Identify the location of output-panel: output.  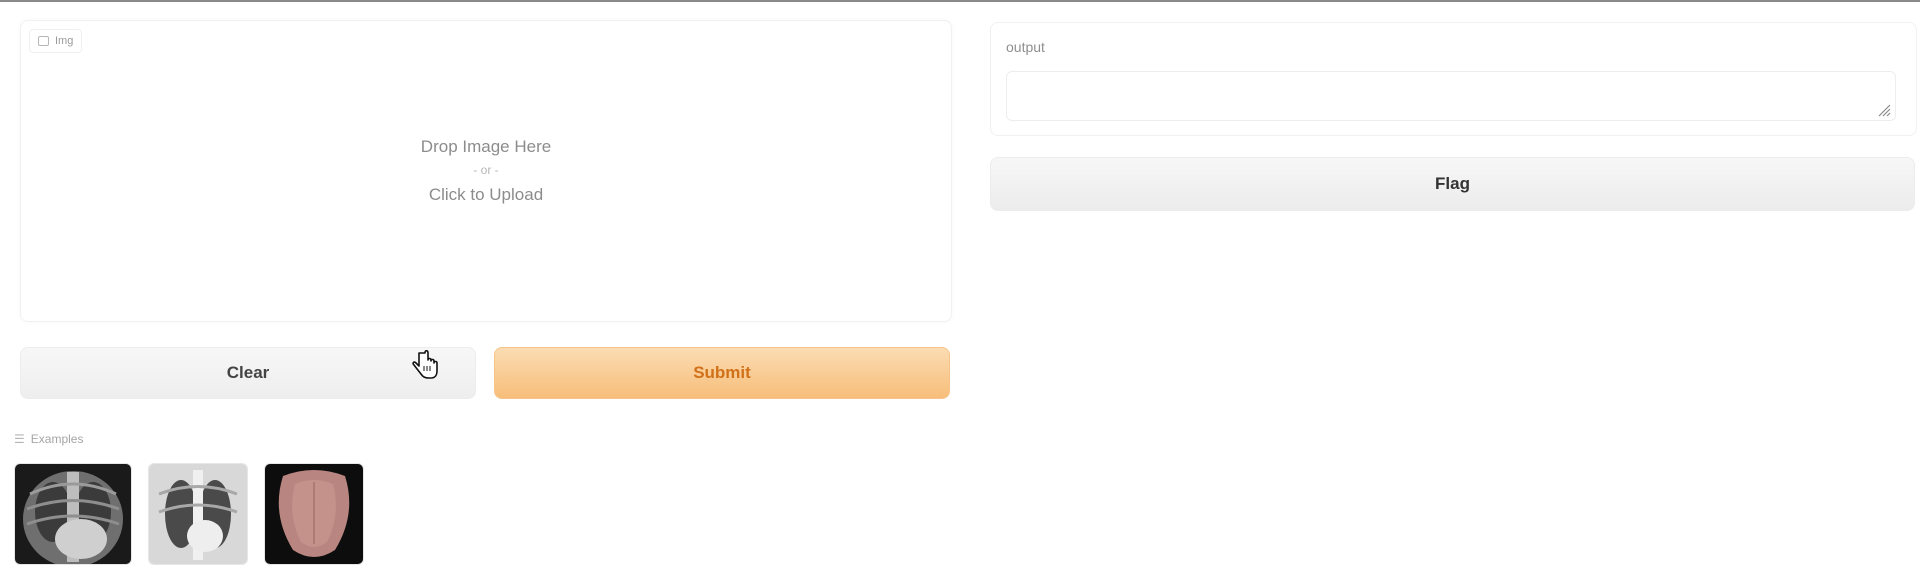
(1453, 79).